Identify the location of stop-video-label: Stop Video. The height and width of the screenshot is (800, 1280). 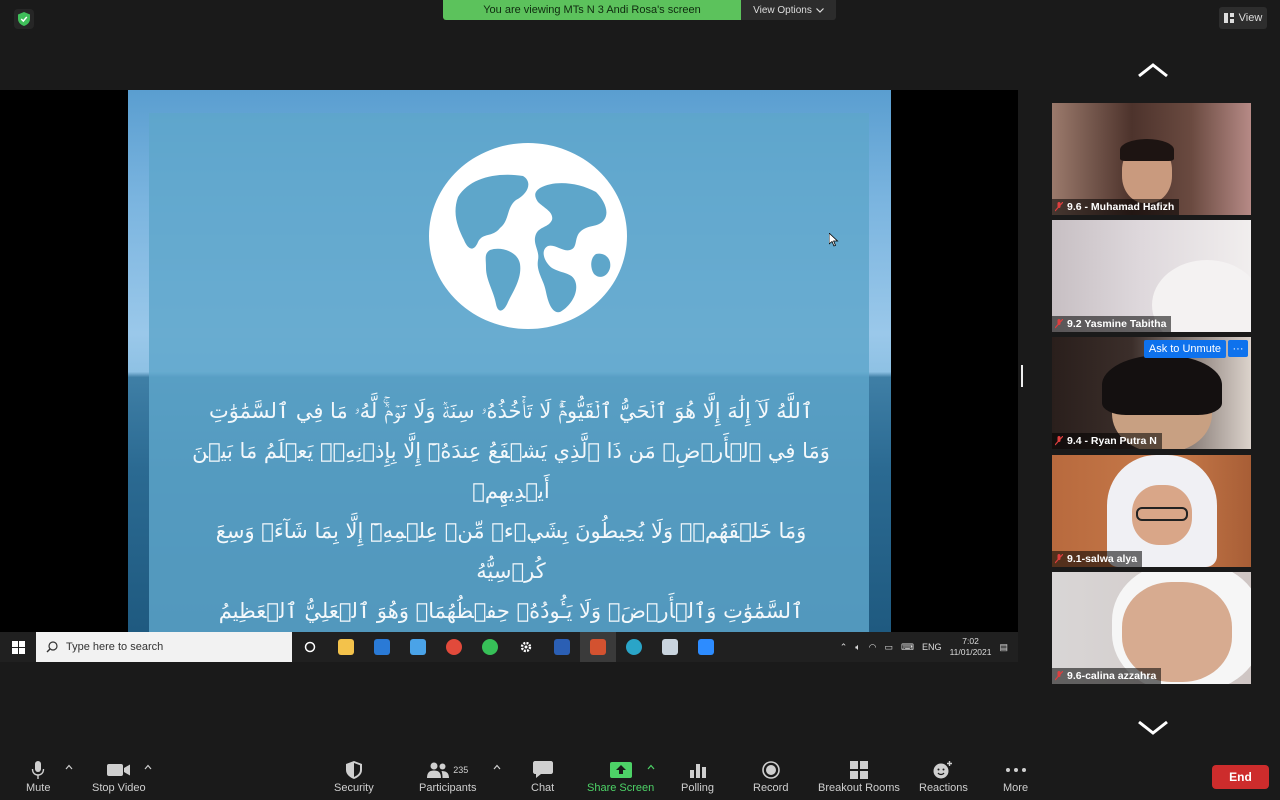
(119, 788).